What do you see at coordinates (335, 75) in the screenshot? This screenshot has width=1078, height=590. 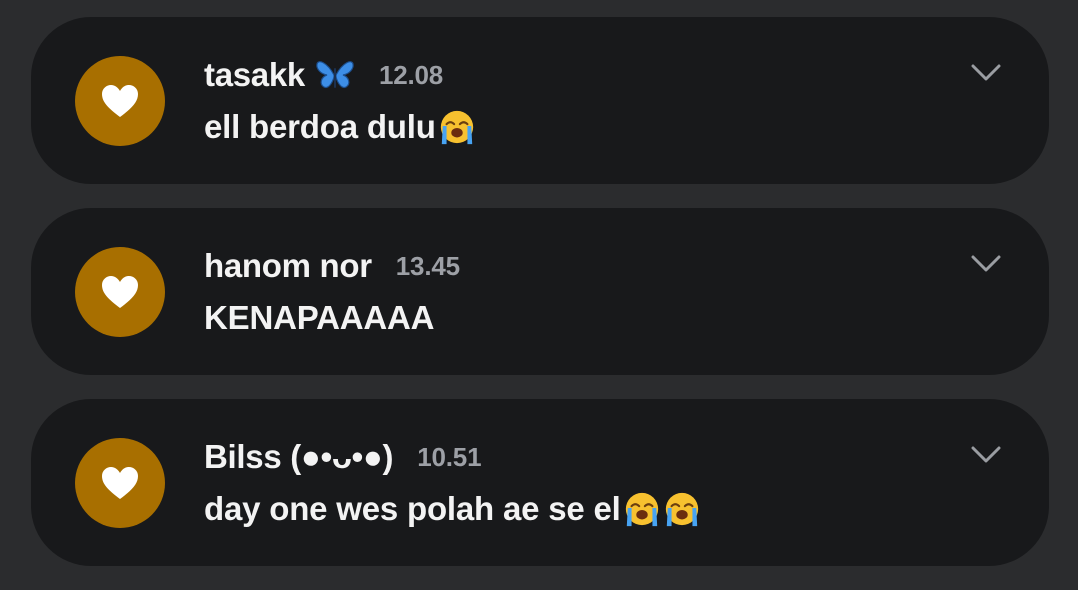 I see `butterfly-icon` at bounding box center [335, 75].